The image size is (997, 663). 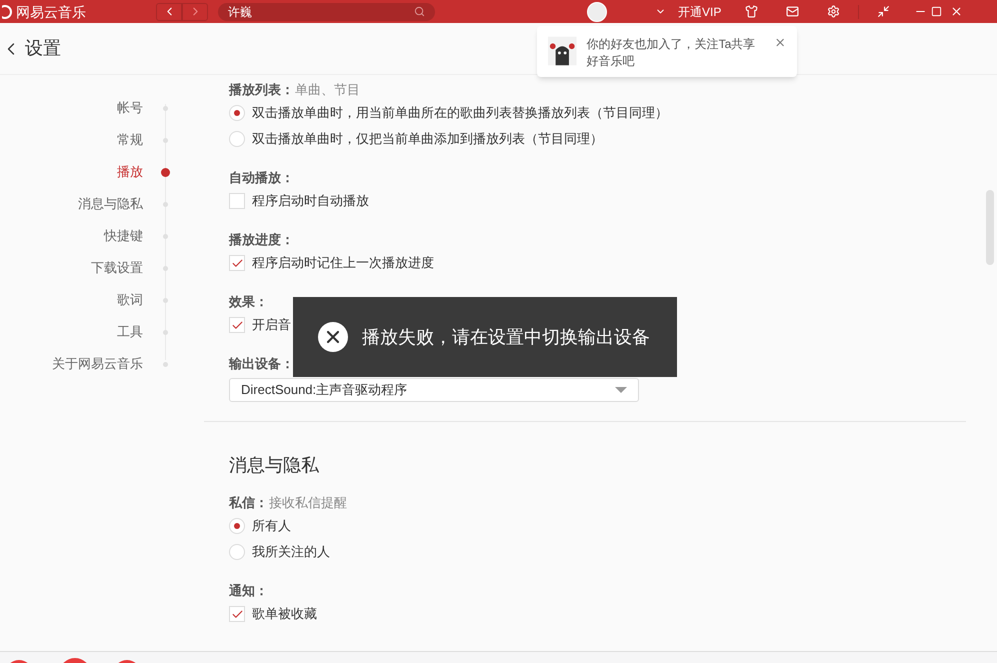 I want to click on group-label: 播放进度：, so click(x=261, y=240).